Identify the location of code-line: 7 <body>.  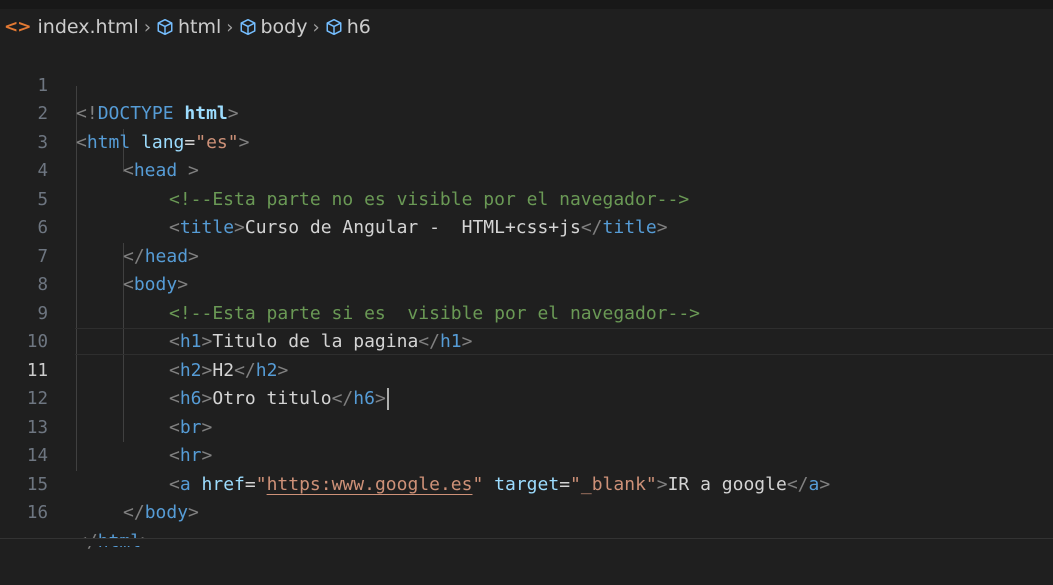
(526, 255).